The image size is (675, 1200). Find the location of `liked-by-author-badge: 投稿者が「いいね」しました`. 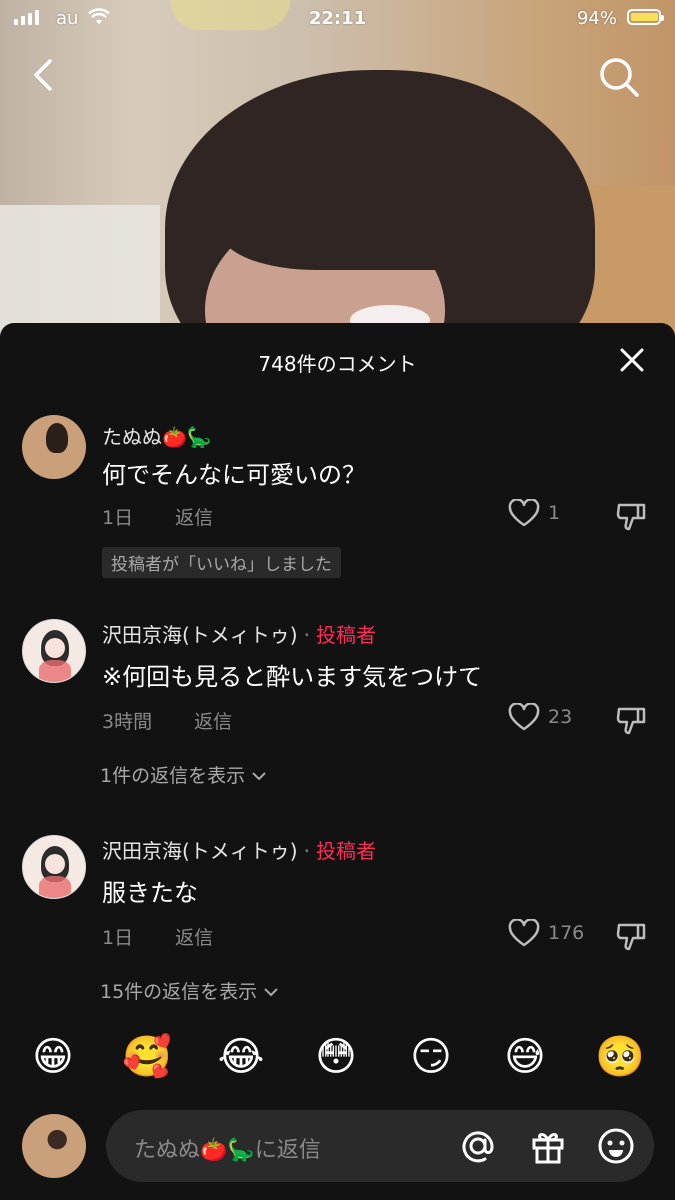

liked-by-author-badge: 投稿者が「いいね」しました is located at coordinates (221, 562).